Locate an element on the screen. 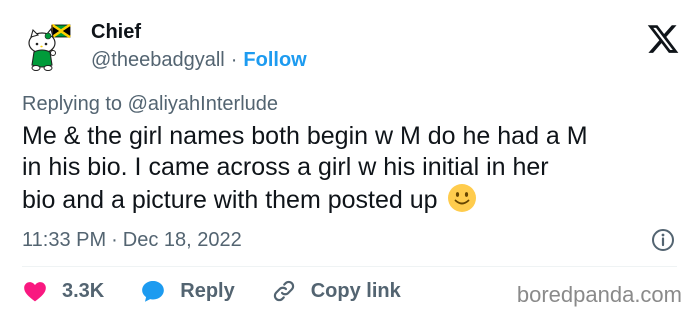 This screenshot has width=700, height=318. author-handle: @theebadgyall is located at coordinates (158, 60).